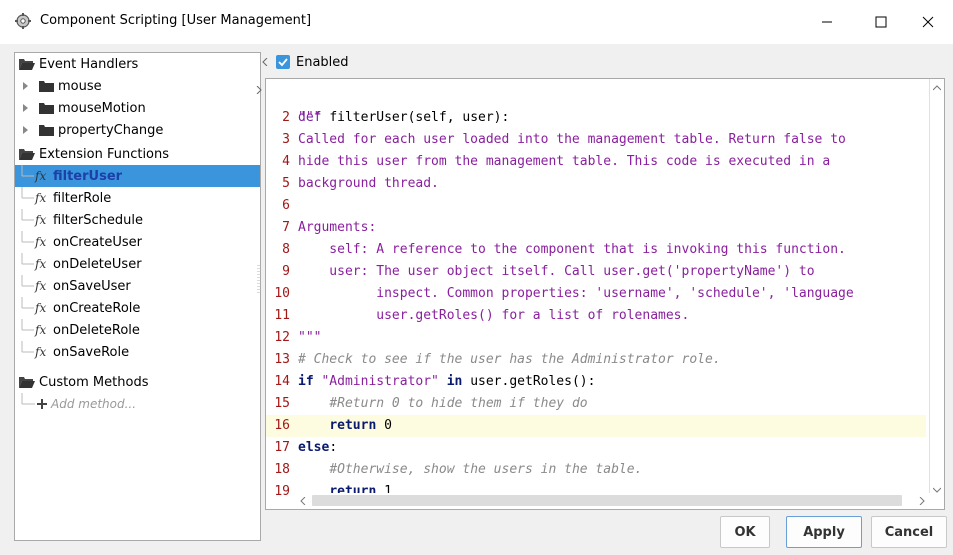 The width and height of the screenshot is (953, 555). What do you see at coordinates (305, 62) in the screenshot?
I see `enabled-row: Enabled` at bounding box center [305, 62].